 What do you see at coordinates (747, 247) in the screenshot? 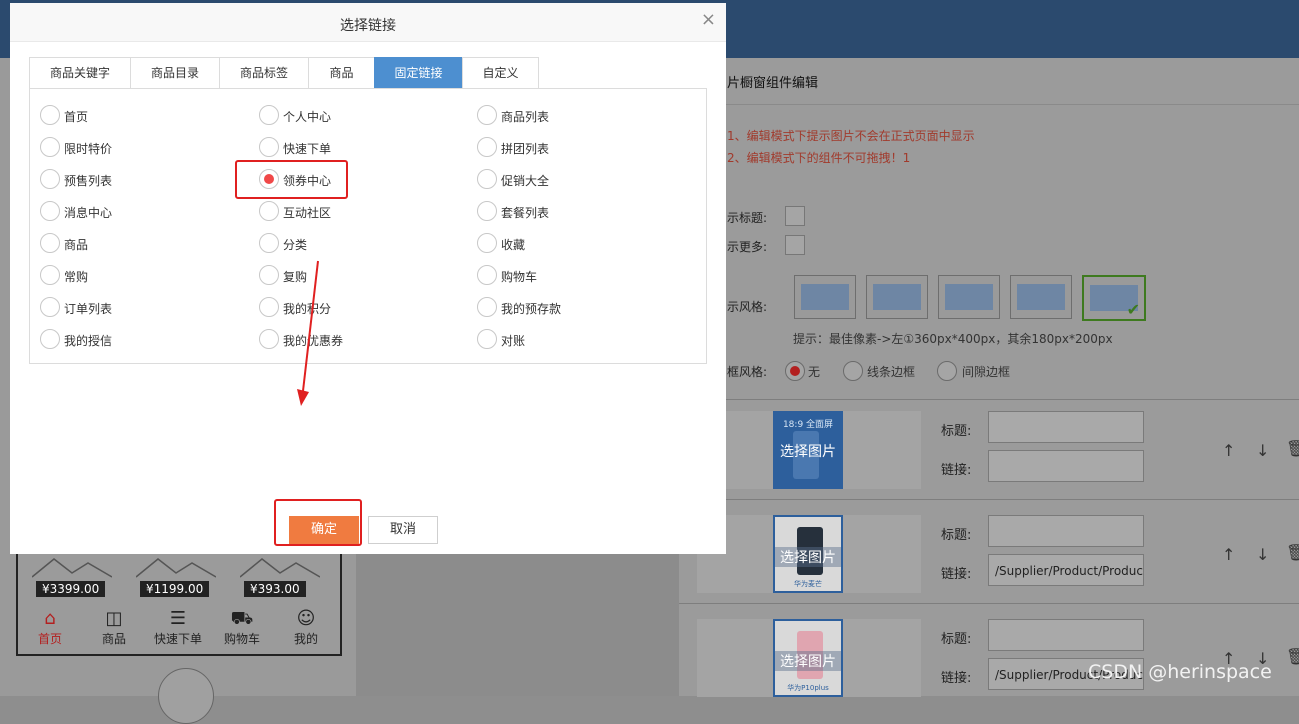
I see `show-more-label: 示更多:` at bounding box center [747, 247].